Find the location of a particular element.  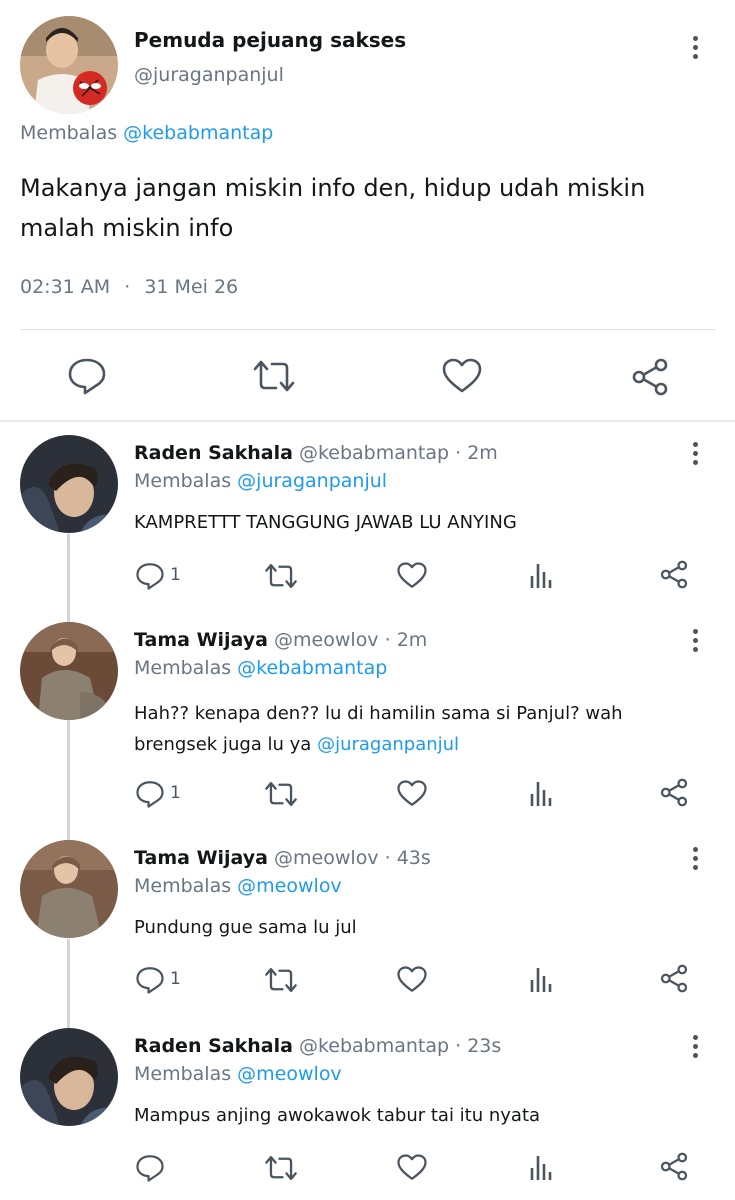

divider is located at coordinates (368, 329).